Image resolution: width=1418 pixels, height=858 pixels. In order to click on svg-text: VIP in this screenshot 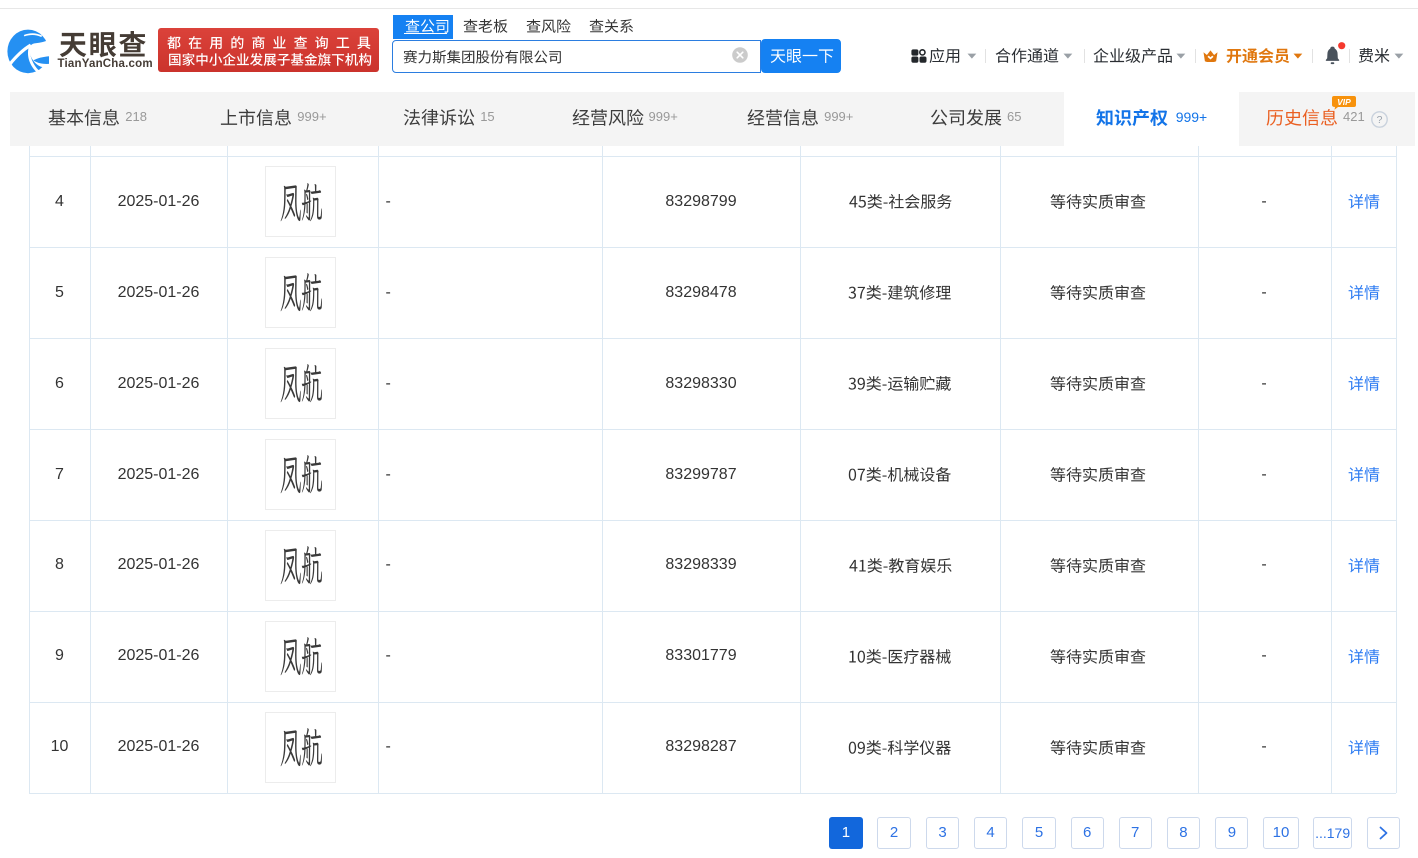, I will do `click(1344, 102)`.